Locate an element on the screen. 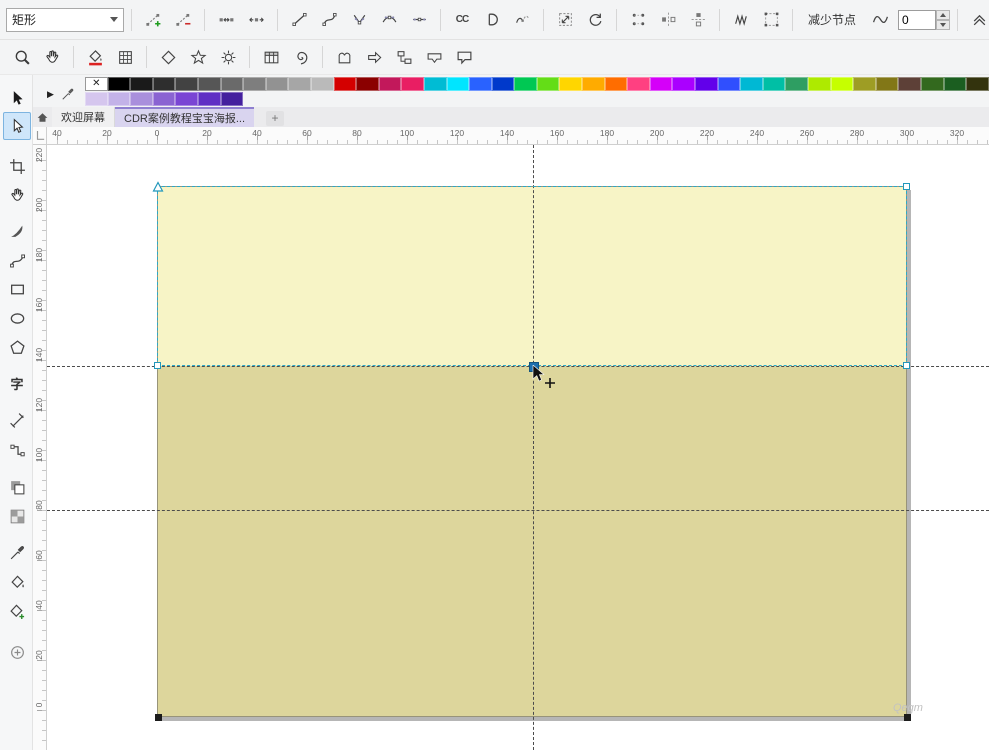 This screenshot has width=989, height=750. v-ruler: 220 200 180 160 140 120 100 80 60 40 20 0 is located at coordinates (40, 447).